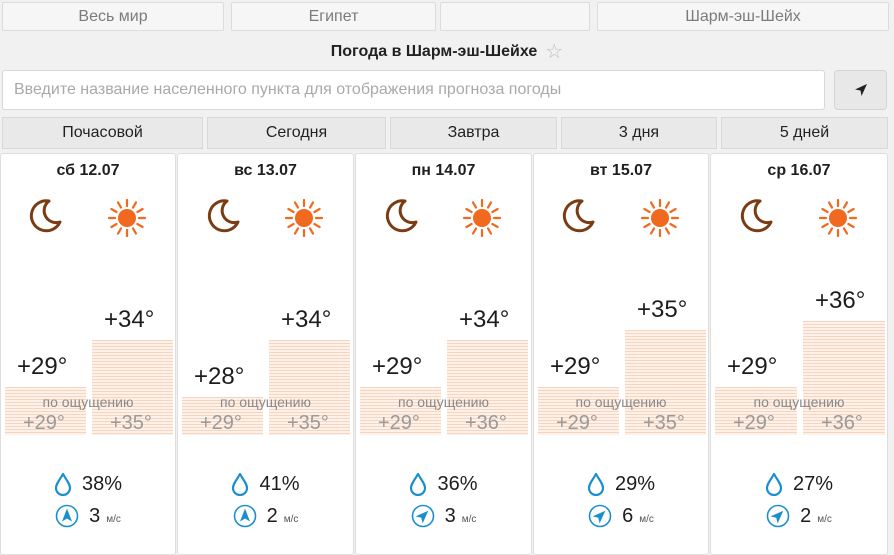 This screenshot has height=555, width=894. I want to click on day-label: ср 16.07, so click(799, 170).